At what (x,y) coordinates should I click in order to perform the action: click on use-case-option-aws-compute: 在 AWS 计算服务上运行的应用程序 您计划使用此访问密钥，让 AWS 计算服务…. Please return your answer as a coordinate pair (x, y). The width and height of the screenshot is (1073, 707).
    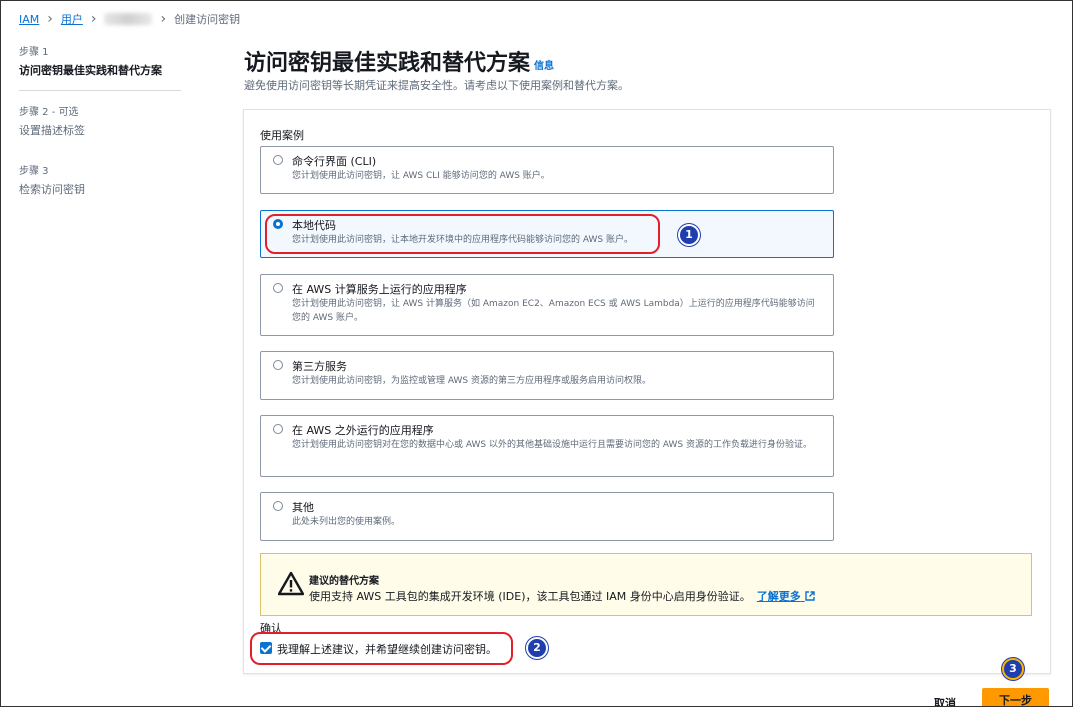
    Looking at the image, I should click on (547, 305).